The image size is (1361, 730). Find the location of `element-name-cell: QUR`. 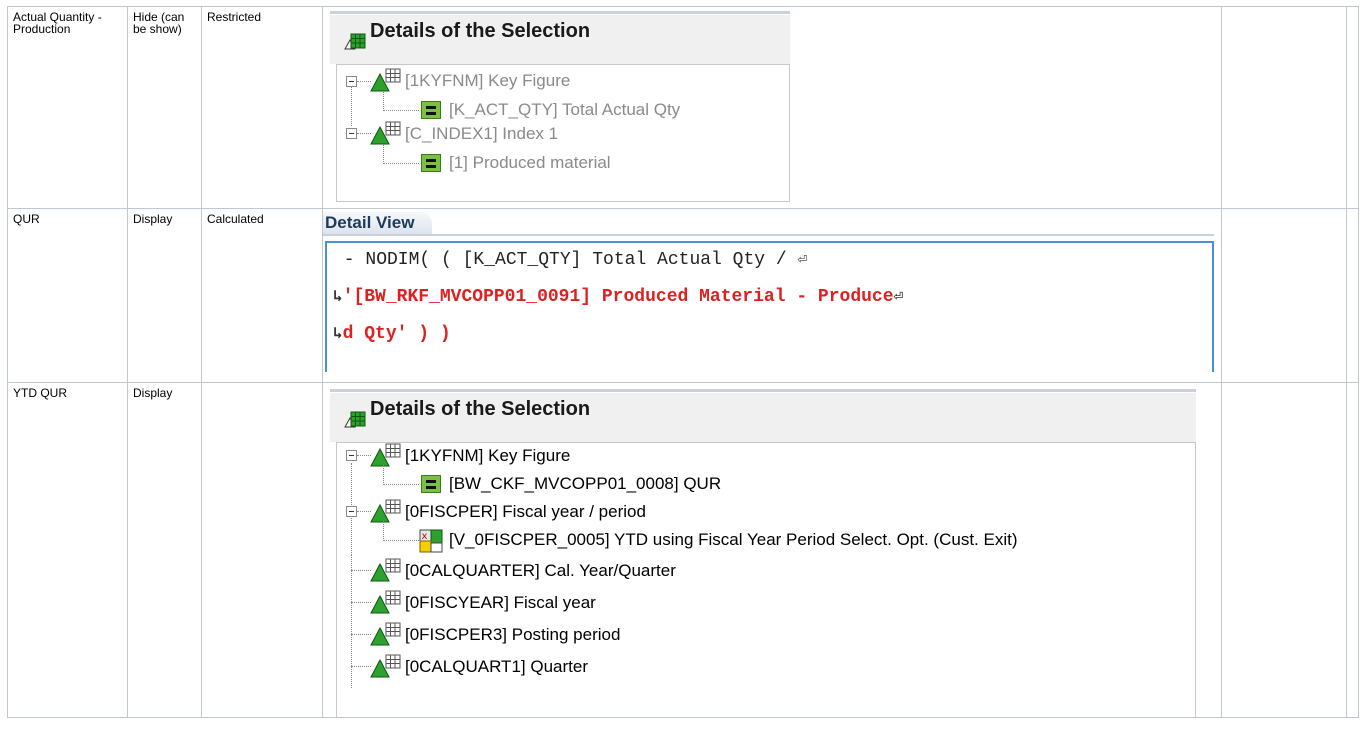

element-name-cell: QUR is located at coordinates (67, 295).